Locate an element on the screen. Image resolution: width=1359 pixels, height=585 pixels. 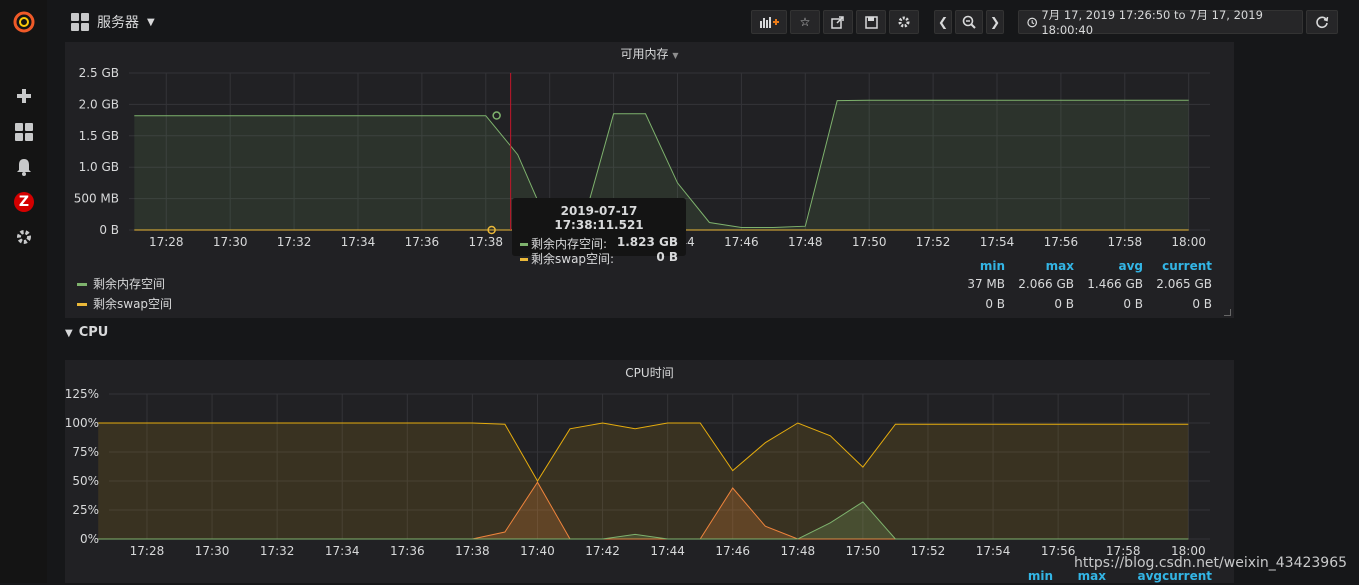
legend-min: 0 B is located at coordinates (995, 304).